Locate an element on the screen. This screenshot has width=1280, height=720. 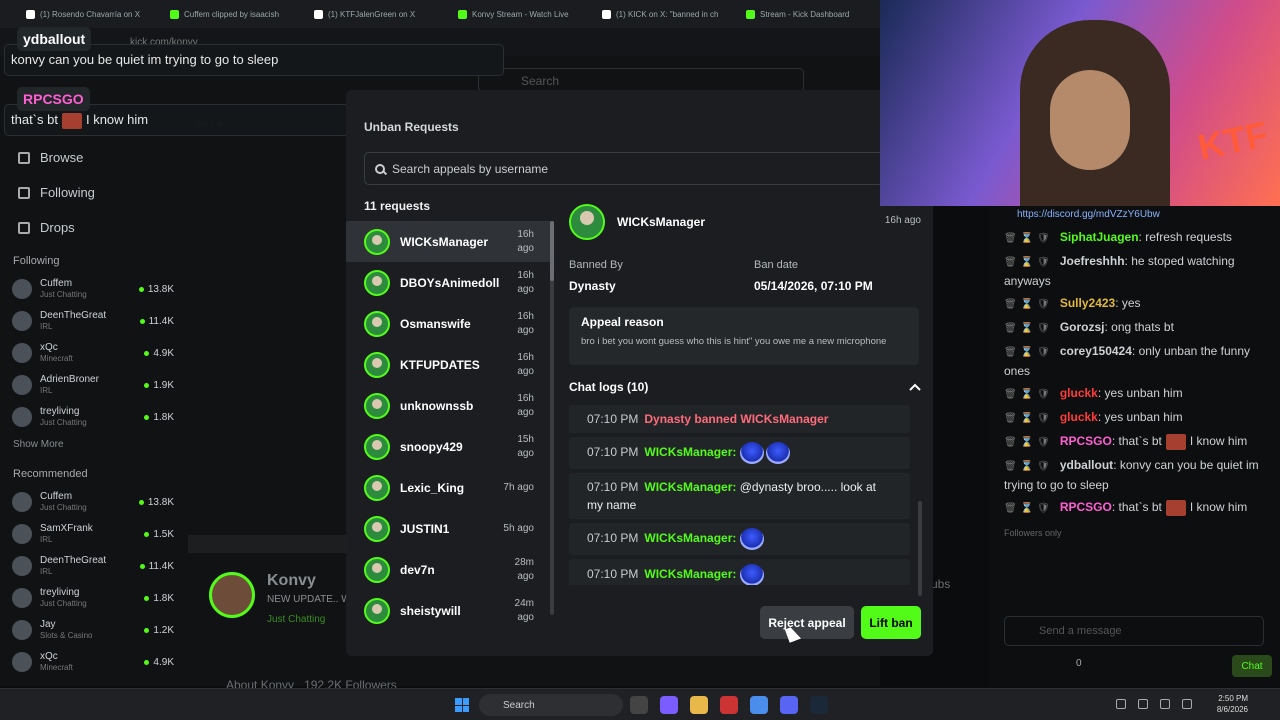
request-username: KTFUPDATES is located at coordinates (440, 364).